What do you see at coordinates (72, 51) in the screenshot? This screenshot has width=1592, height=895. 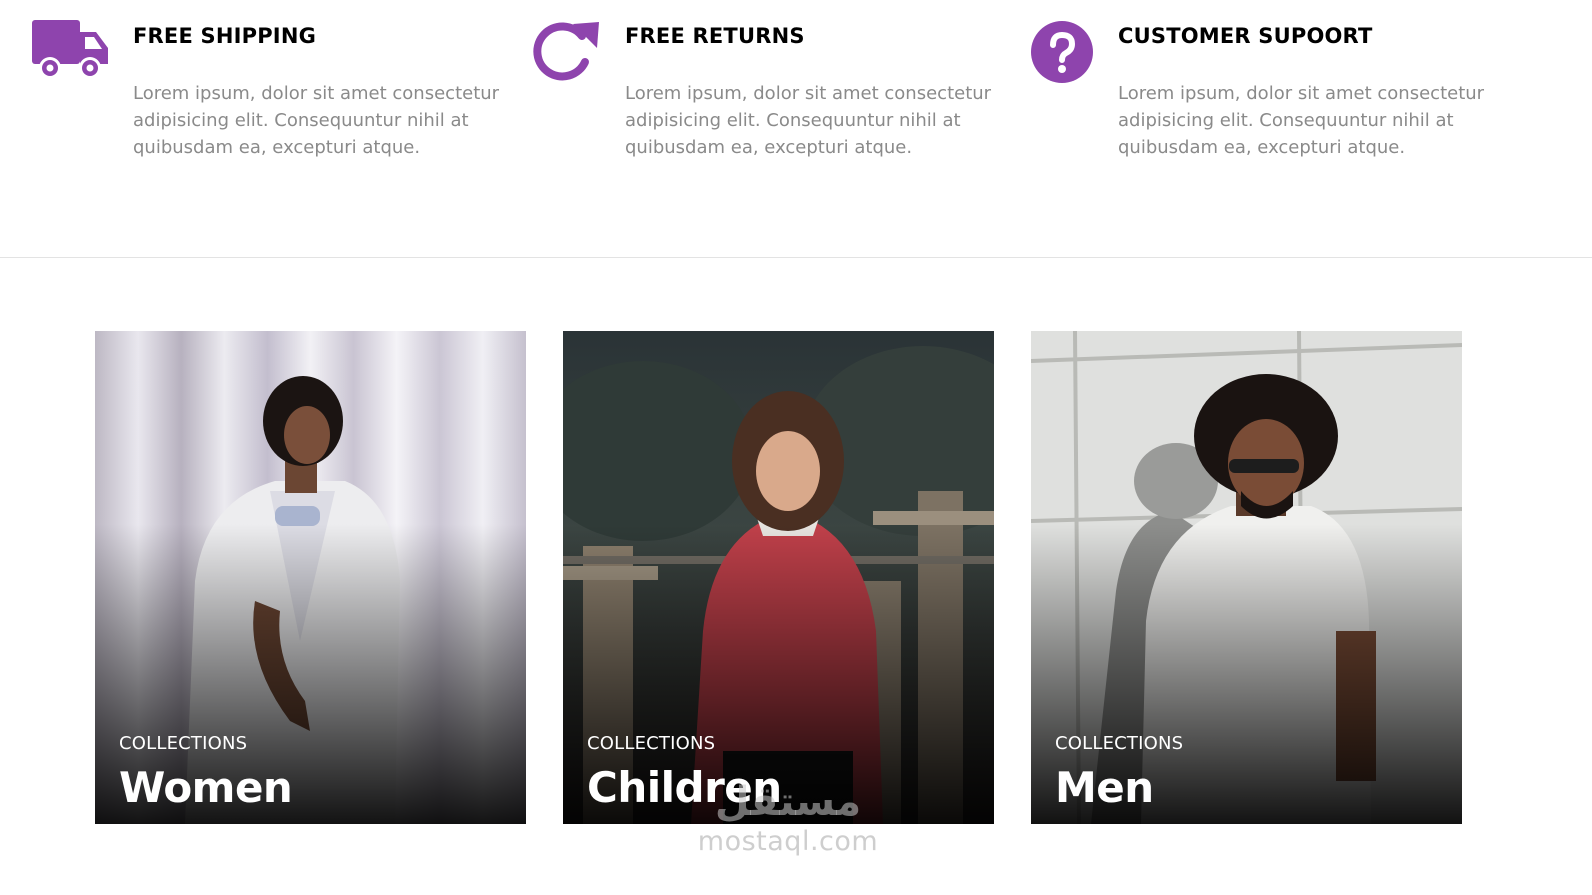 I see `truck-icon` at bounding box center [72, 51].